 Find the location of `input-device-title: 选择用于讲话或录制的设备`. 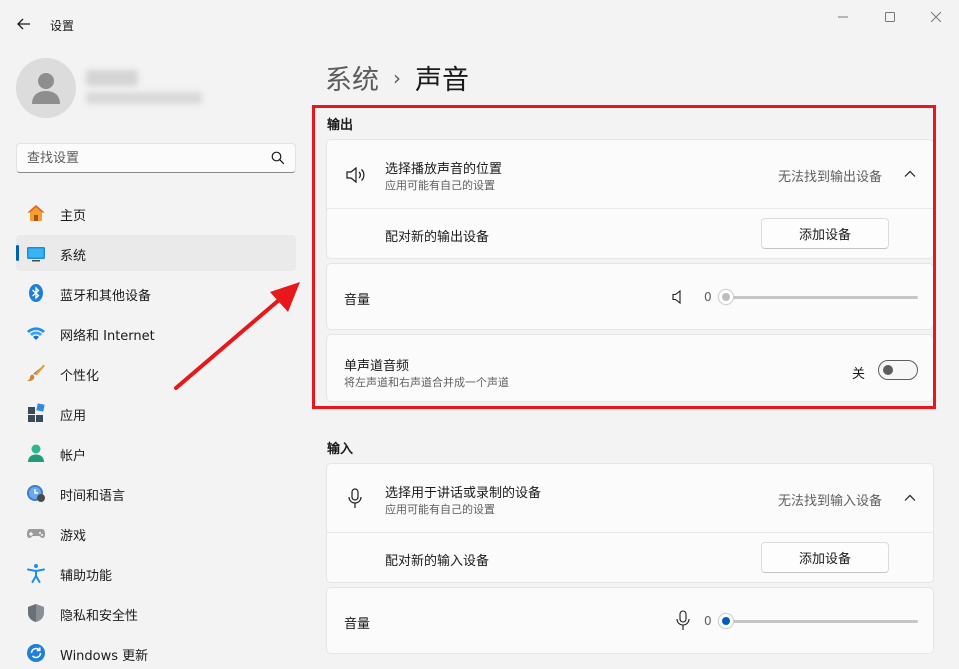

input-device-title: 选择用于讲话或录制的设备 is located at coordinates (463, 493).